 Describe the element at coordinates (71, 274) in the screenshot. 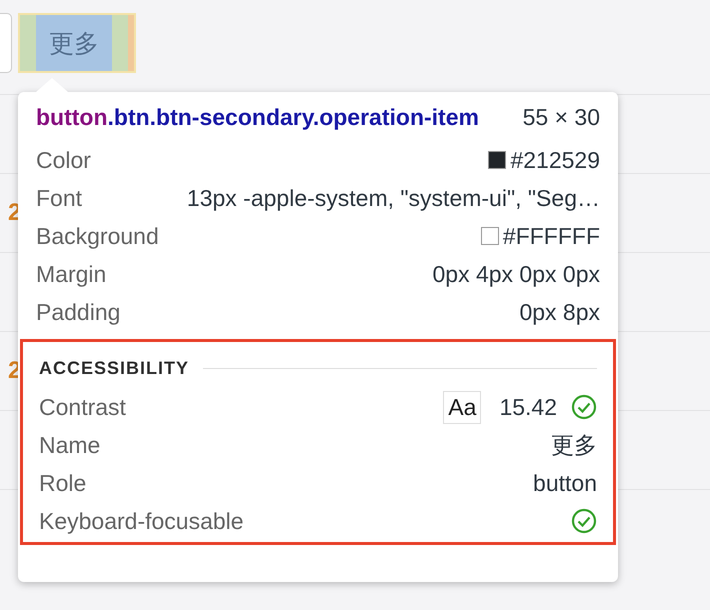

I see `property-label: Margin` at that location.